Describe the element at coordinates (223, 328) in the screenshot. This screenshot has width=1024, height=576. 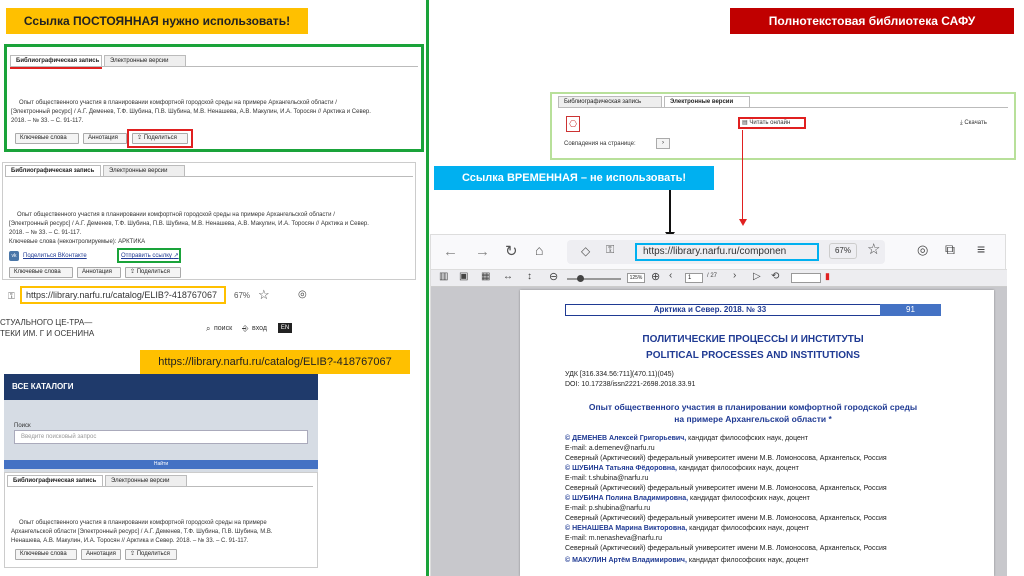
I see `site-search-link: поиск` at that location.